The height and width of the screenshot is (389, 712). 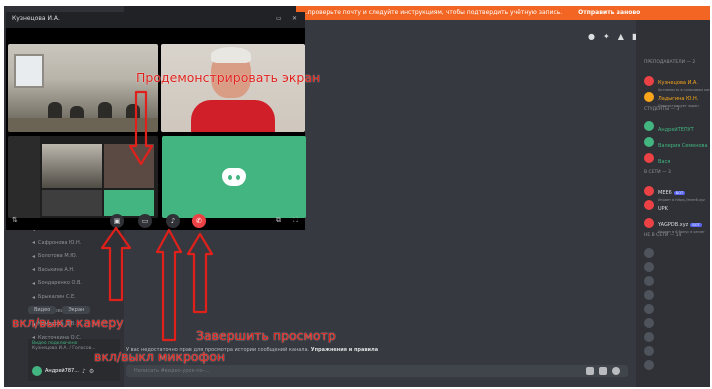 I want to click on member-group-heading: НЕ В СЕТИ — 14, so click(x=663, y=235).